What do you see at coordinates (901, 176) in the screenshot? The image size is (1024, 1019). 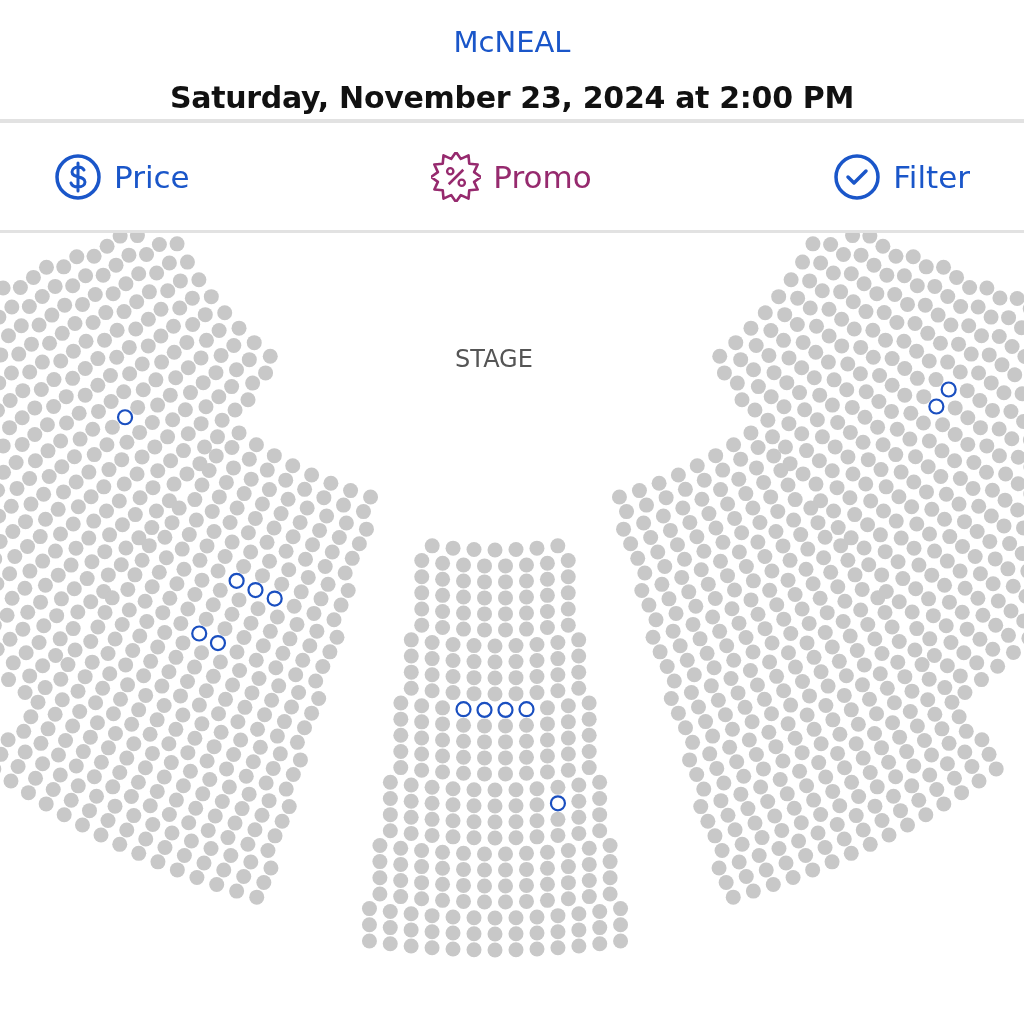 I see `filter-button: Filter` at bounding box center [901, 176].